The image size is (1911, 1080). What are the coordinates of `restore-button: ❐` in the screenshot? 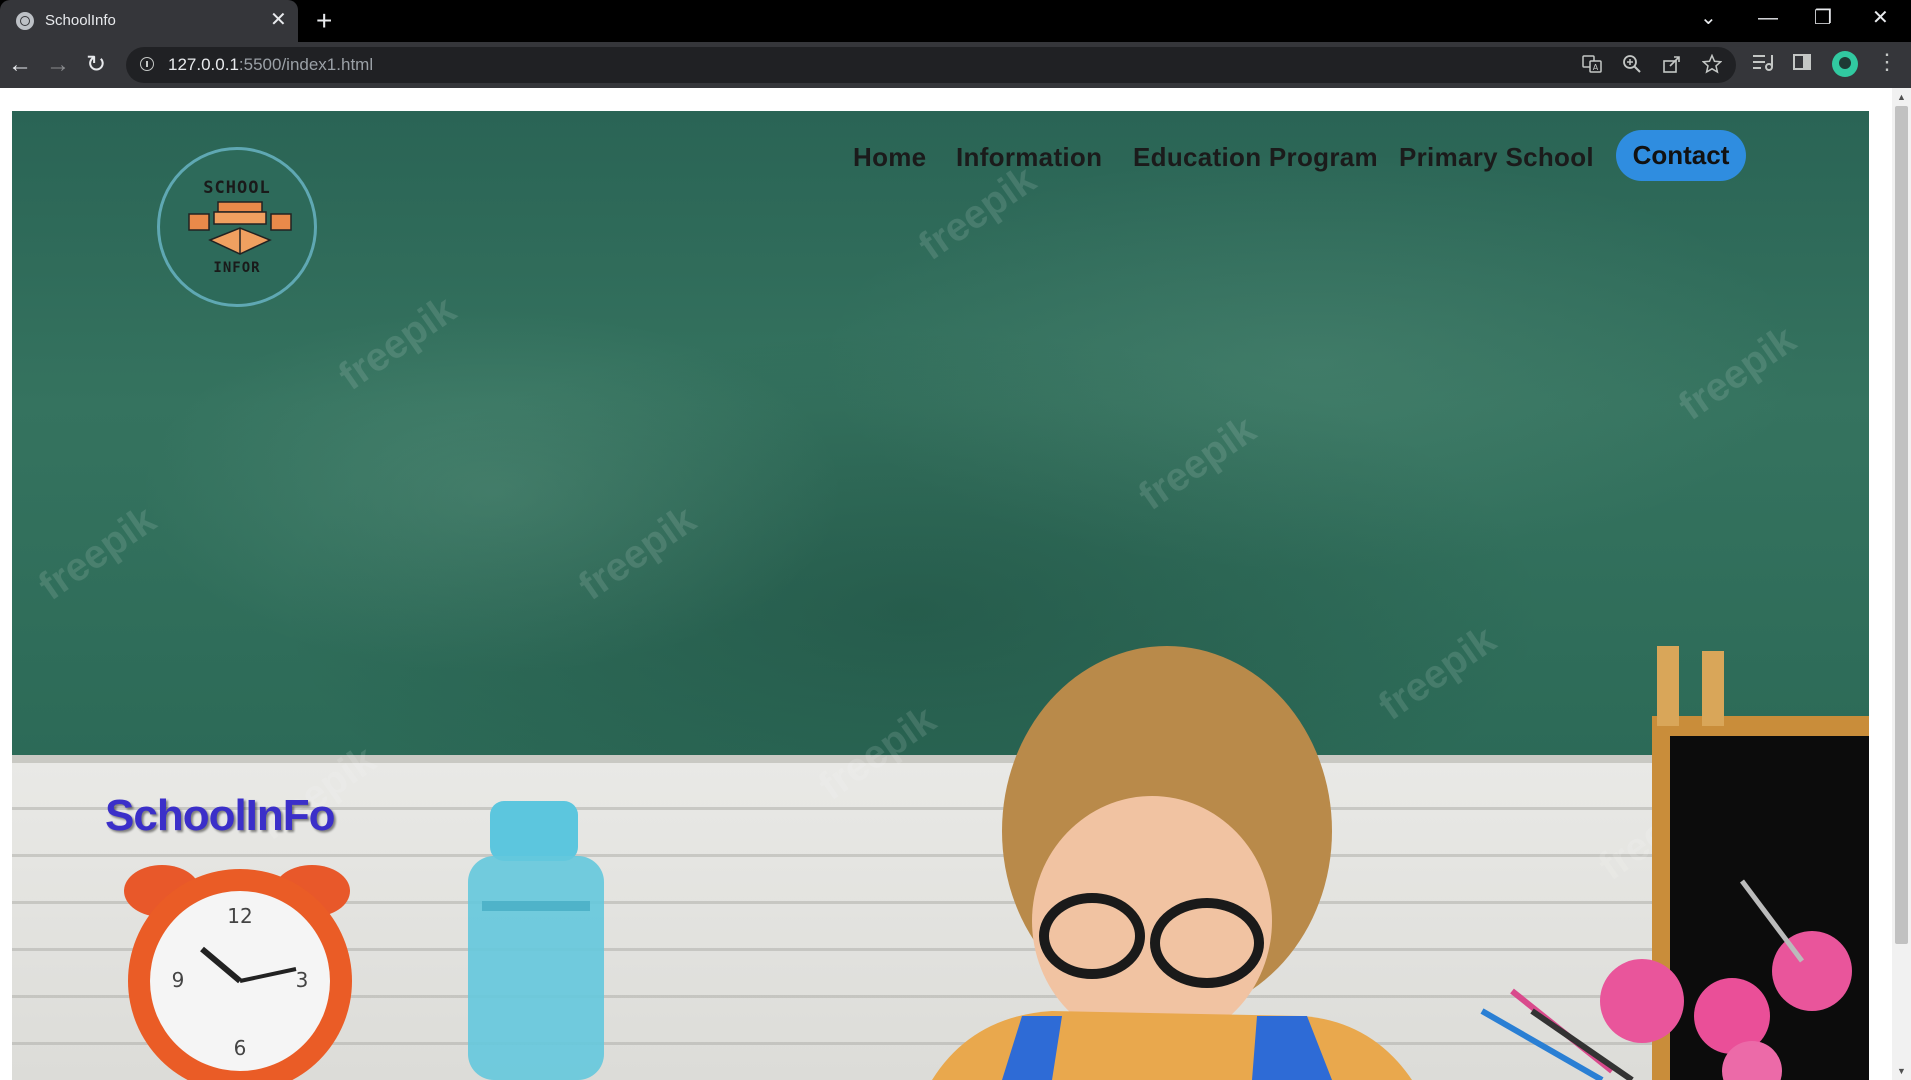 It's located at (1823, 18).